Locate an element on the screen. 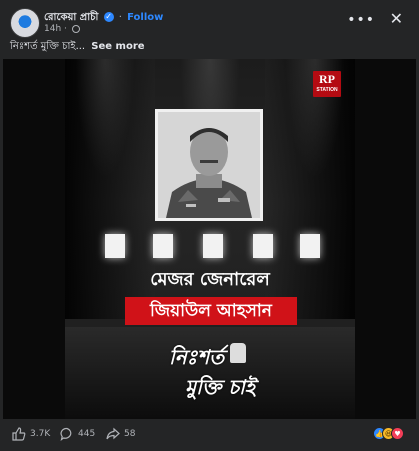  thumbs-up-icon is located at coordinates (19, 434).